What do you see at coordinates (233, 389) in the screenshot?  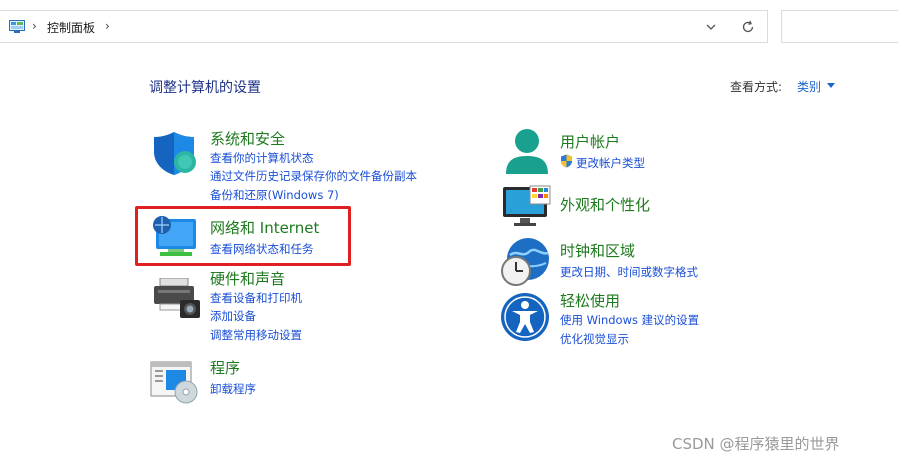 I see `link-uninstall-program: 卸载程序` at bounding box center [233, 389].